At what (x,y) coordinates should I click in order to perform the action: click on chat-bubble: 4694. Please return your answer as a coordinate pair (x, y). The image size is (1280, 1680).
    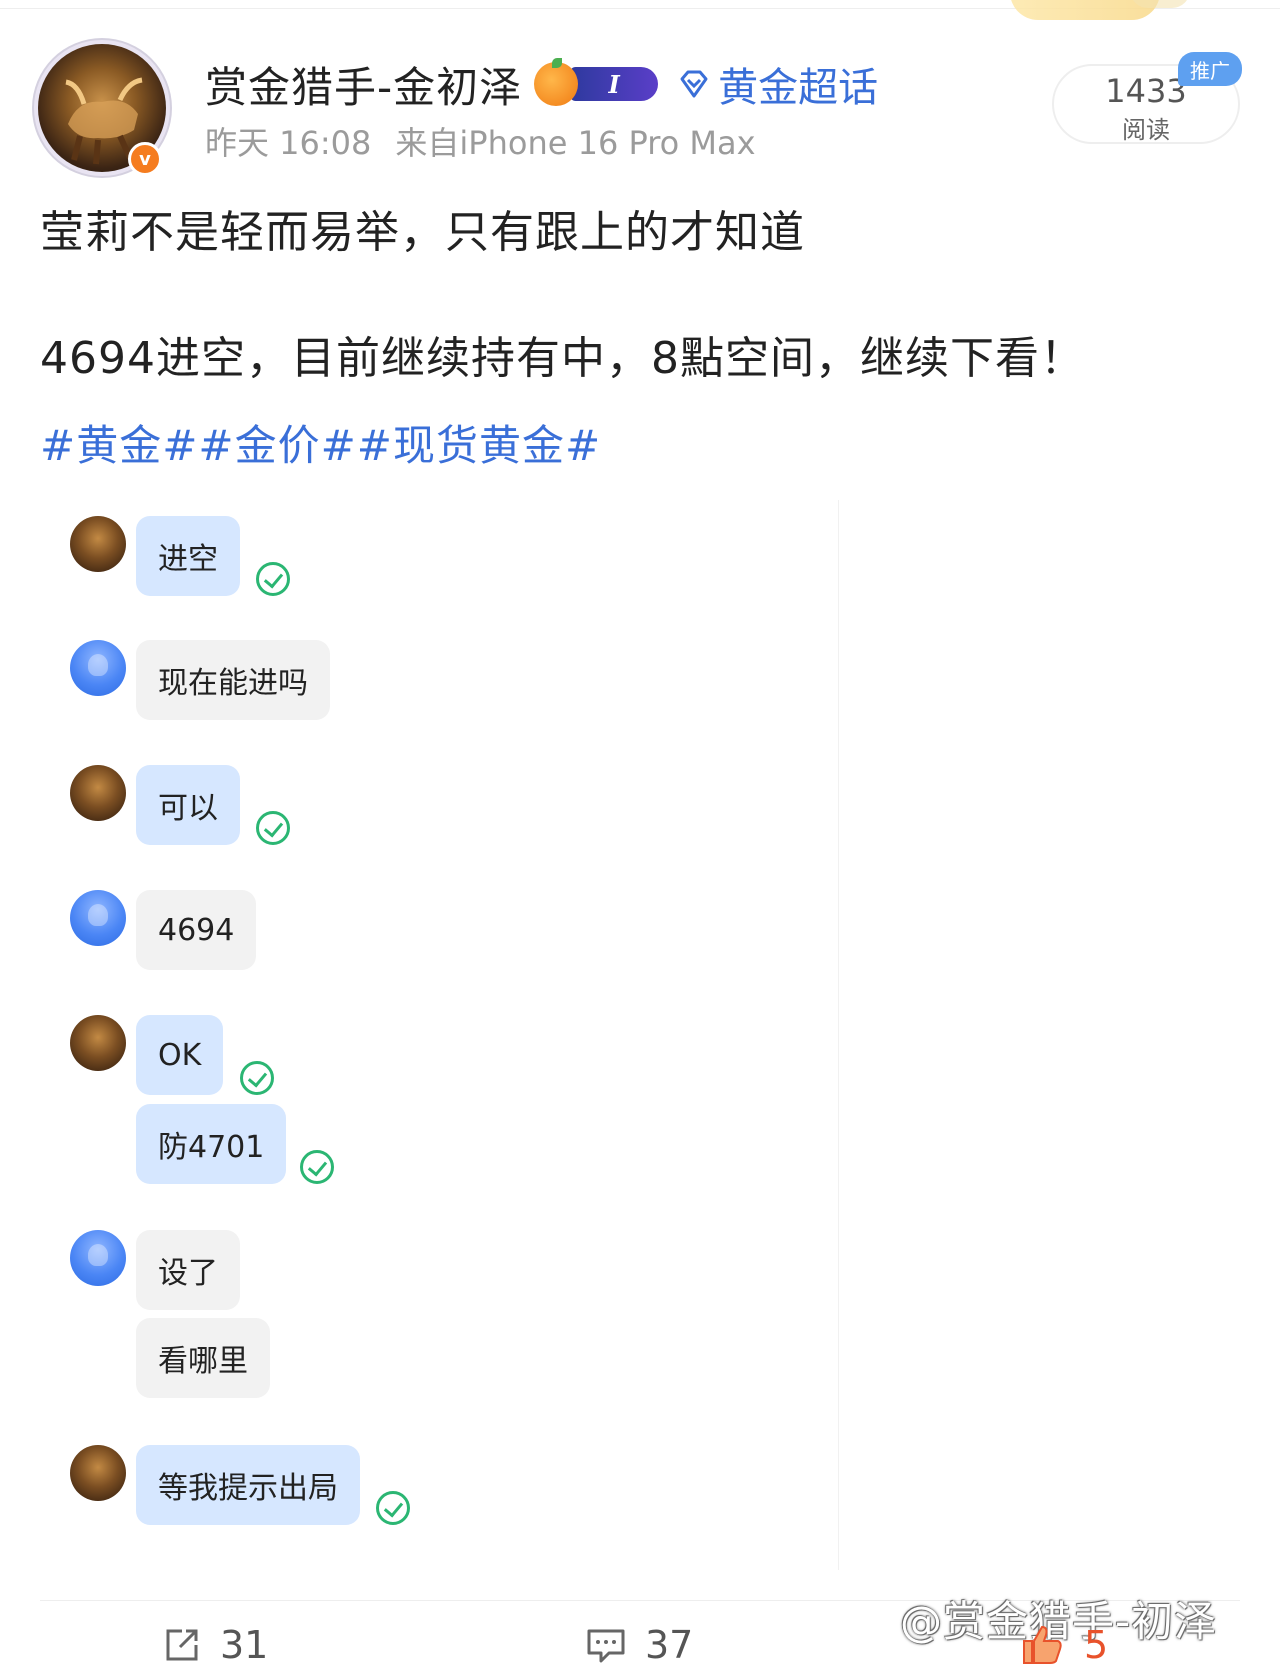
    Looking at the image, I should click on (196, 930).